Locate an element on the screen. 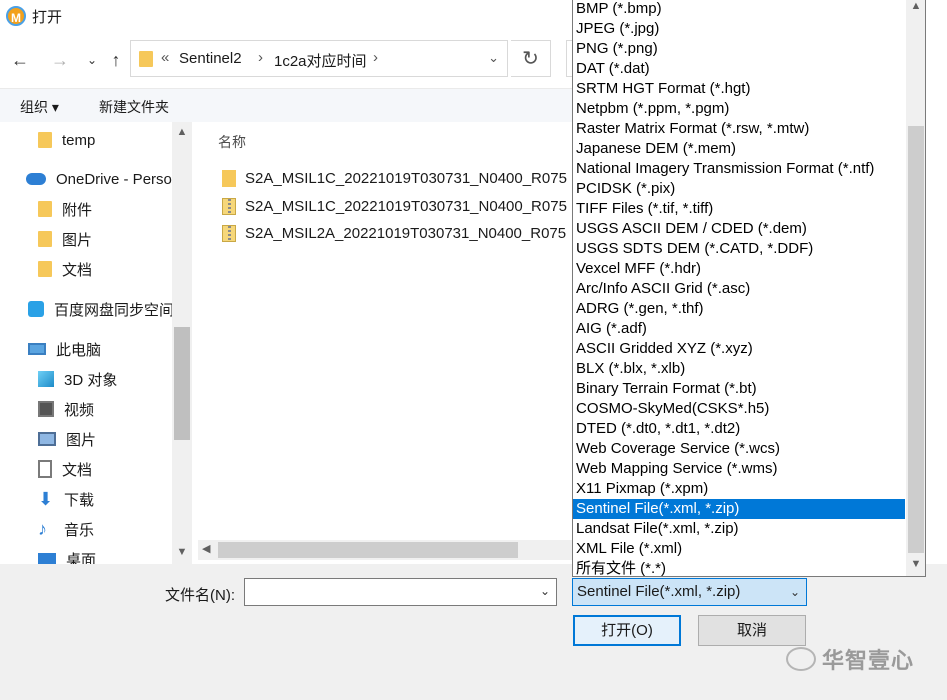  open-button: 打开(O) is located at coordinates (627, 630).